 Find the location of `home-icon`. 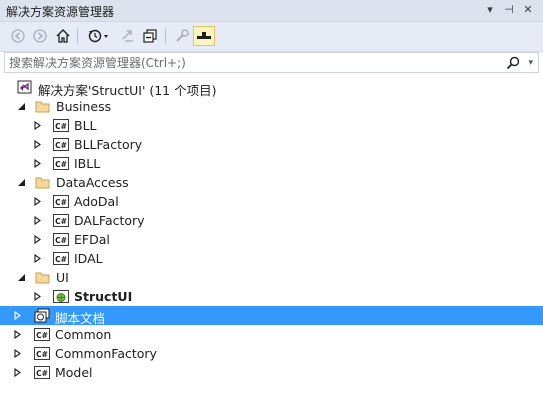

home-icon is located at coordinates (63, 36).